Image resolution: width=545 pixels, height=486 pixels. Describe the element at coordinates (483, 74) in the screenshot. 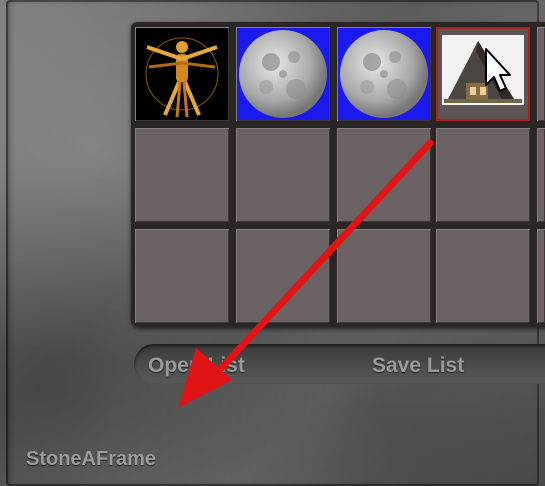

I see `grid-cell-stone-a-frame` at that location.